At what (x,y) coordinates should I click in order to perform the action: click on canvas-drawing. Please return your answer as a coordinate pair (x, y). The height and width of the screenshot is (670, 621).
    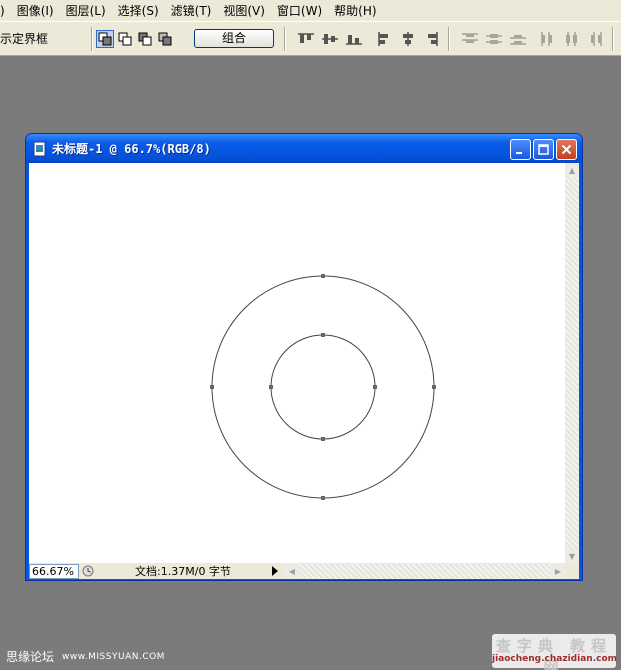
    Looking at the image, I should click on (323, 387).